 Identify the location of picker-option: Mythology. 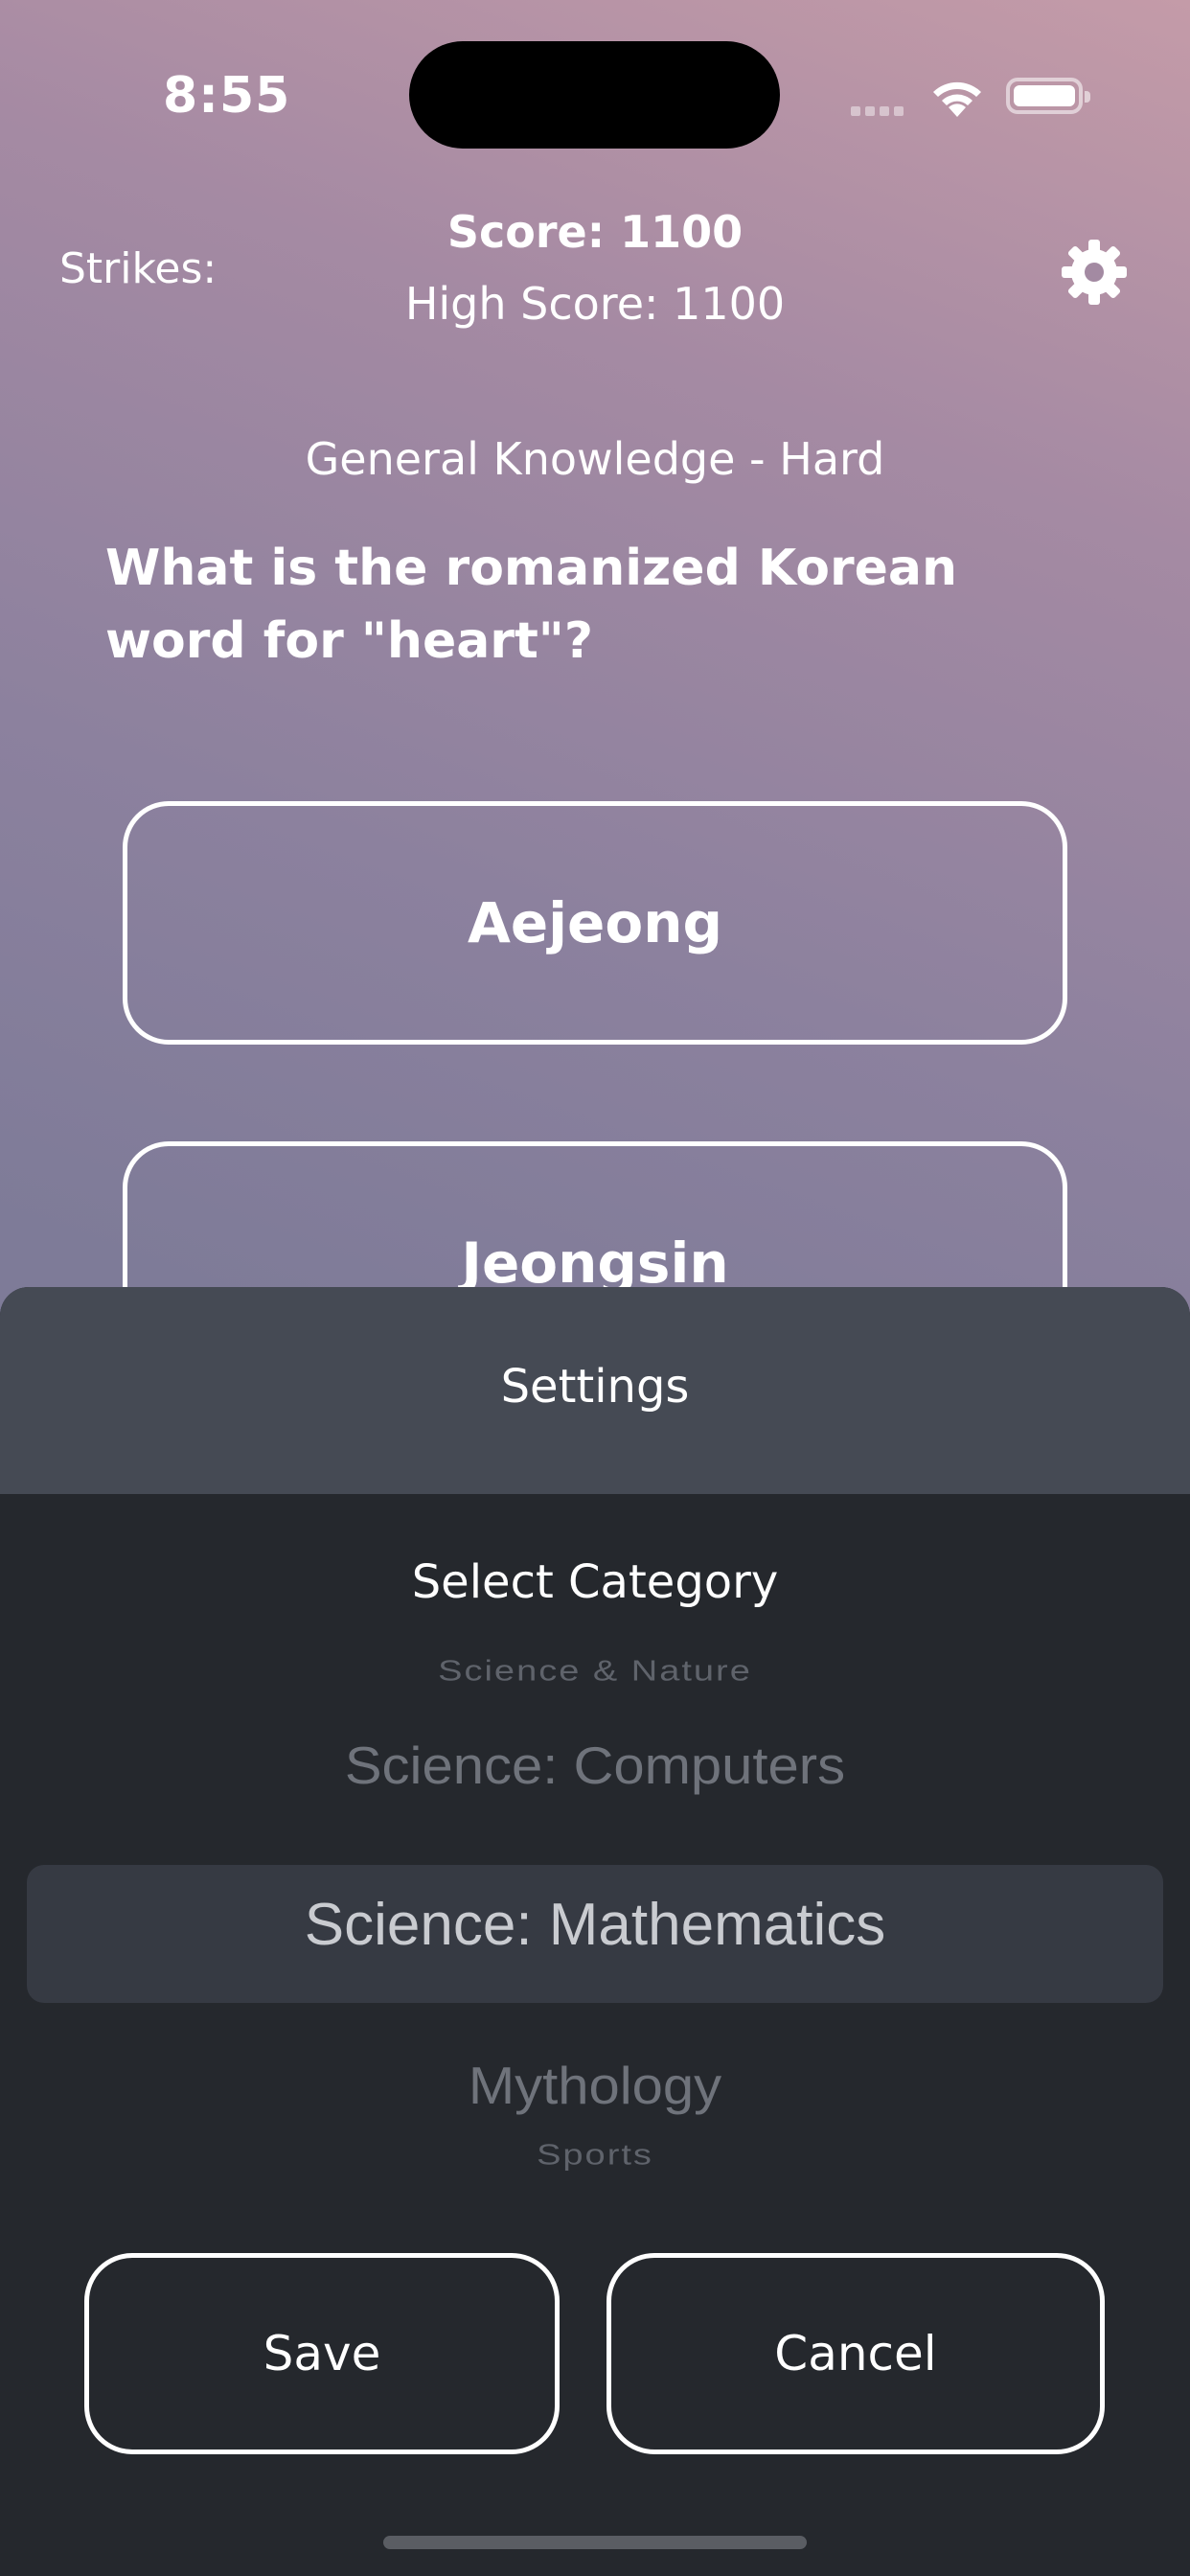
(595, 2087).